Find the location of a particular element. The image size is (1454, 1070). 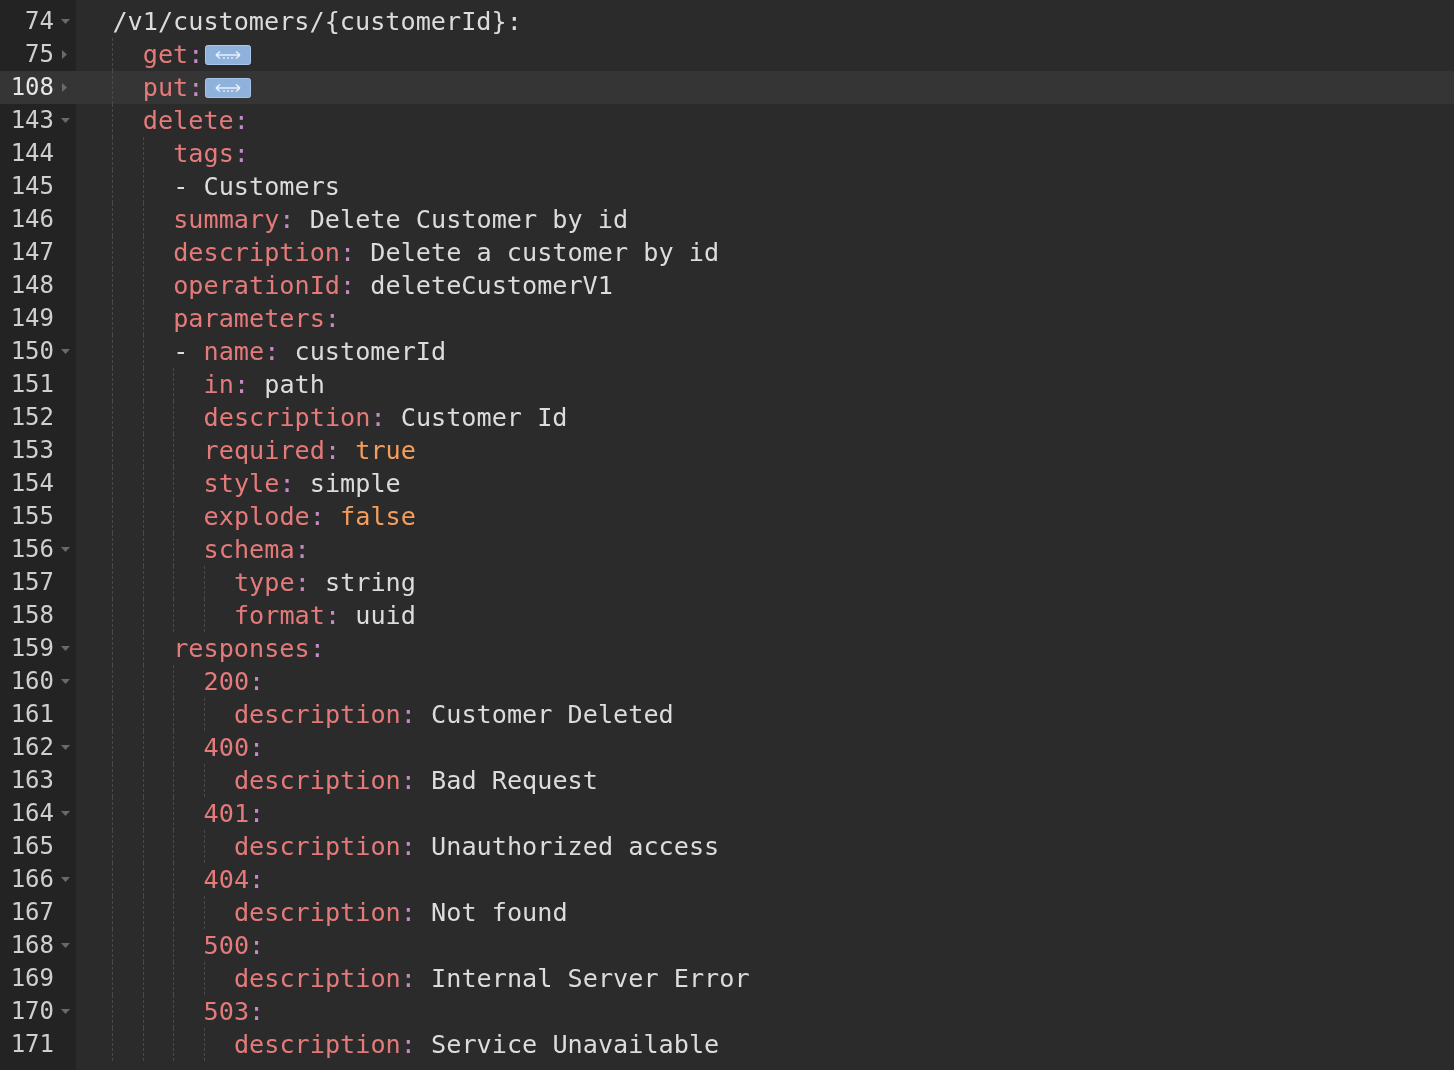

line-number: 170 is located at coordinates (31, 1011).